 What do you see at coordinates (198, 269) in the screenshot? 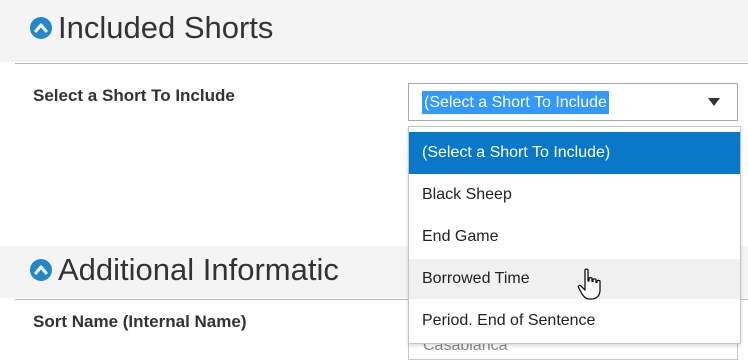
I see `section-title-text: Additional Informatic` at bounding box center [198, 269].